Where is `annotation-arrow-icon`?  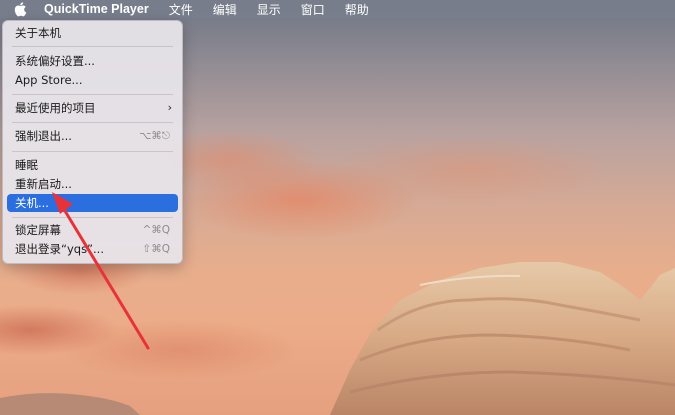 annotation-arrow-icon is located at coordinates (101, 271).